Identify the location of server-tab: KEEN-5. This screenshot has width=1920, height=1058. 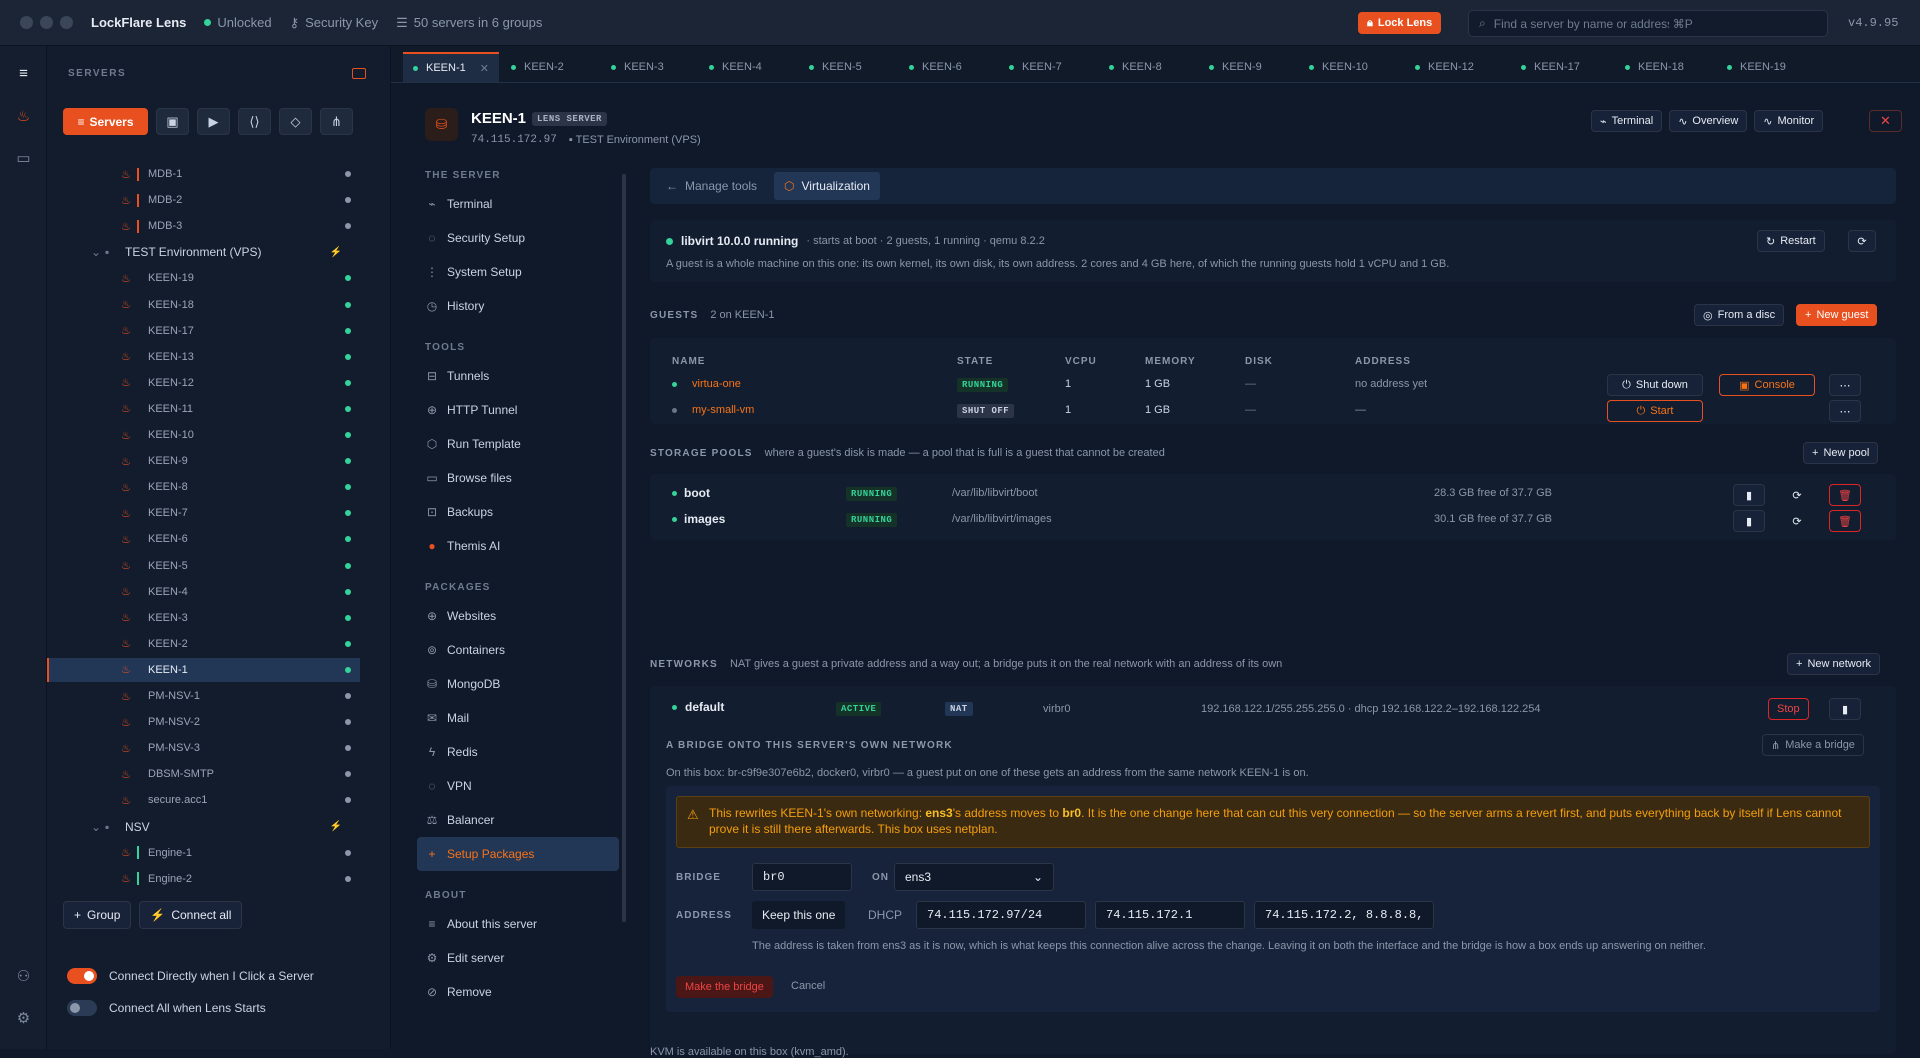
(835, 67).